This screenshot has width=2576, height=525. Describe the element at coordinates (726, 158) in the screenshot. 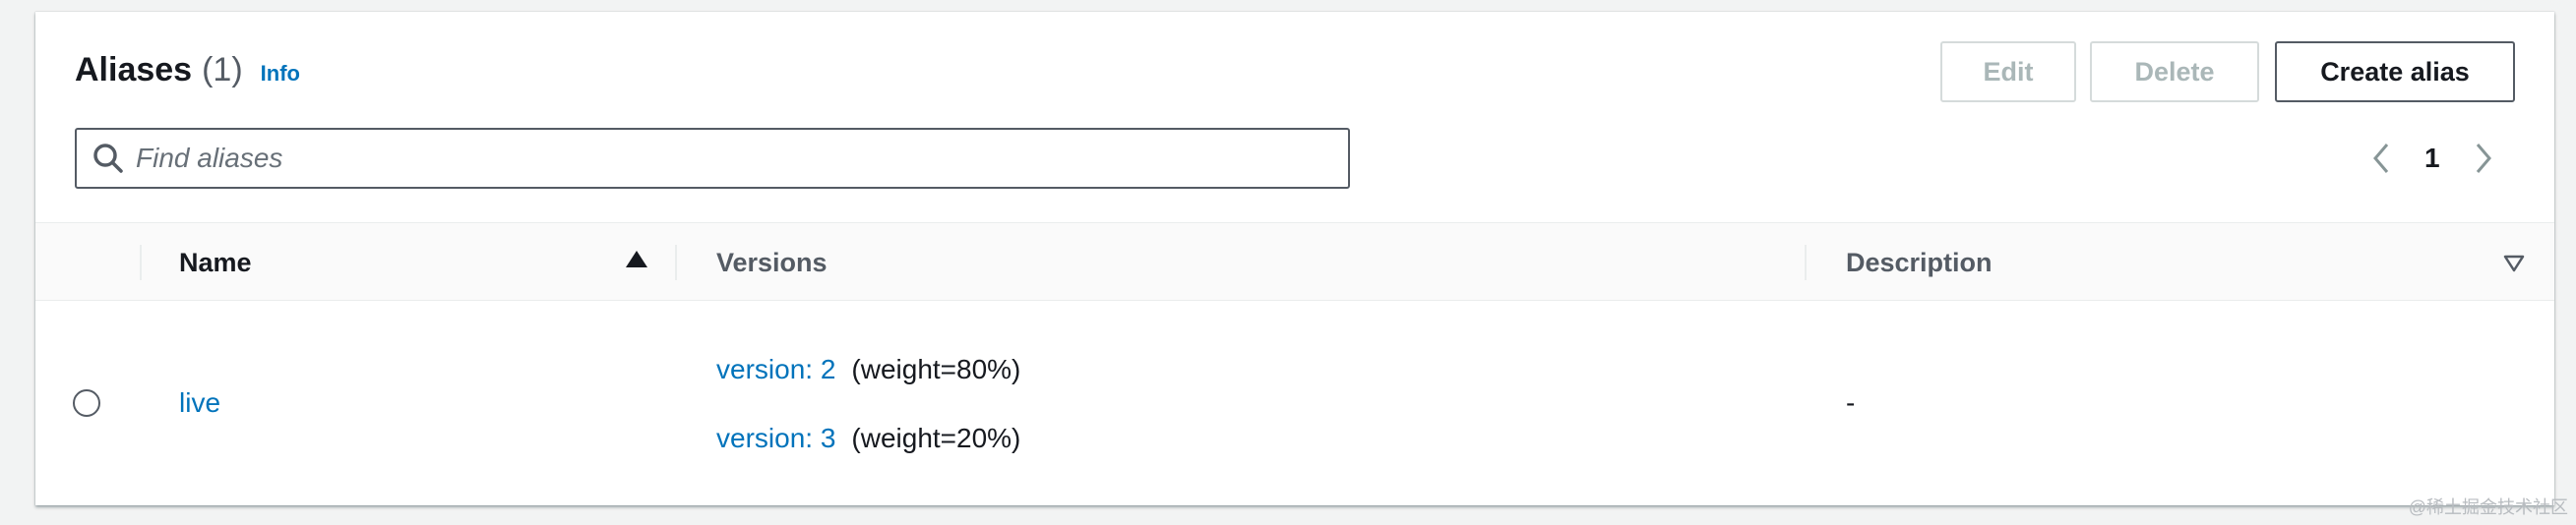

I see `search-input` at that location.